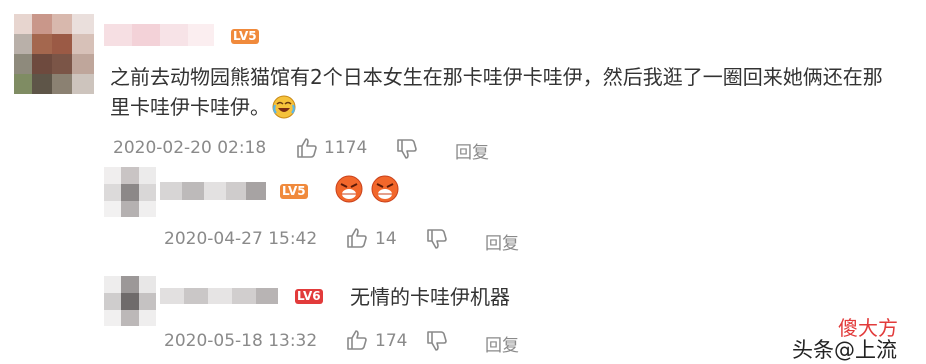 This screenshot has height=364, width=926. I want to click on like-count: 174, so click(391, 341).